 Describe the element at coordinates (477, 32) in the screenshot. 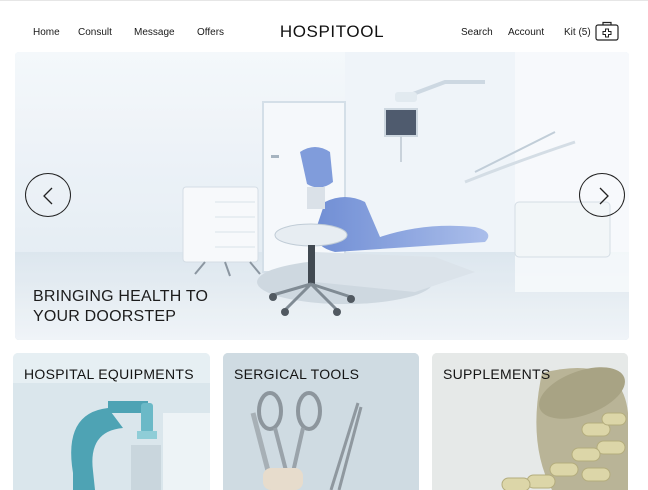

I see `search-link: Search` at that location.